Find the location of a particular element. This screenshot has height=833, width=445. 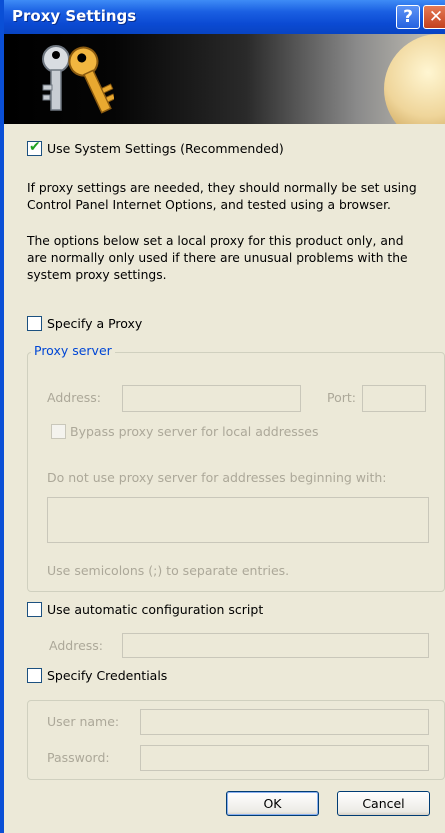

auto-config-label: Use automatic configuration script is located at coordinates (155, 609).